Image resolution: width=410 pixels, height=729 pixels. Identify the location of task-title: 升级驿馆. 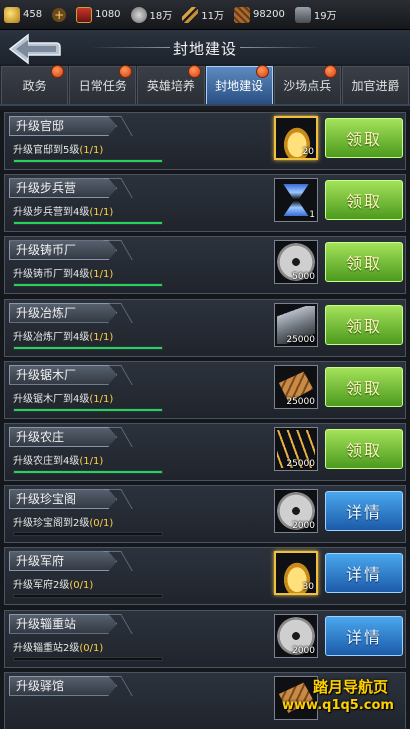
(63, 685).